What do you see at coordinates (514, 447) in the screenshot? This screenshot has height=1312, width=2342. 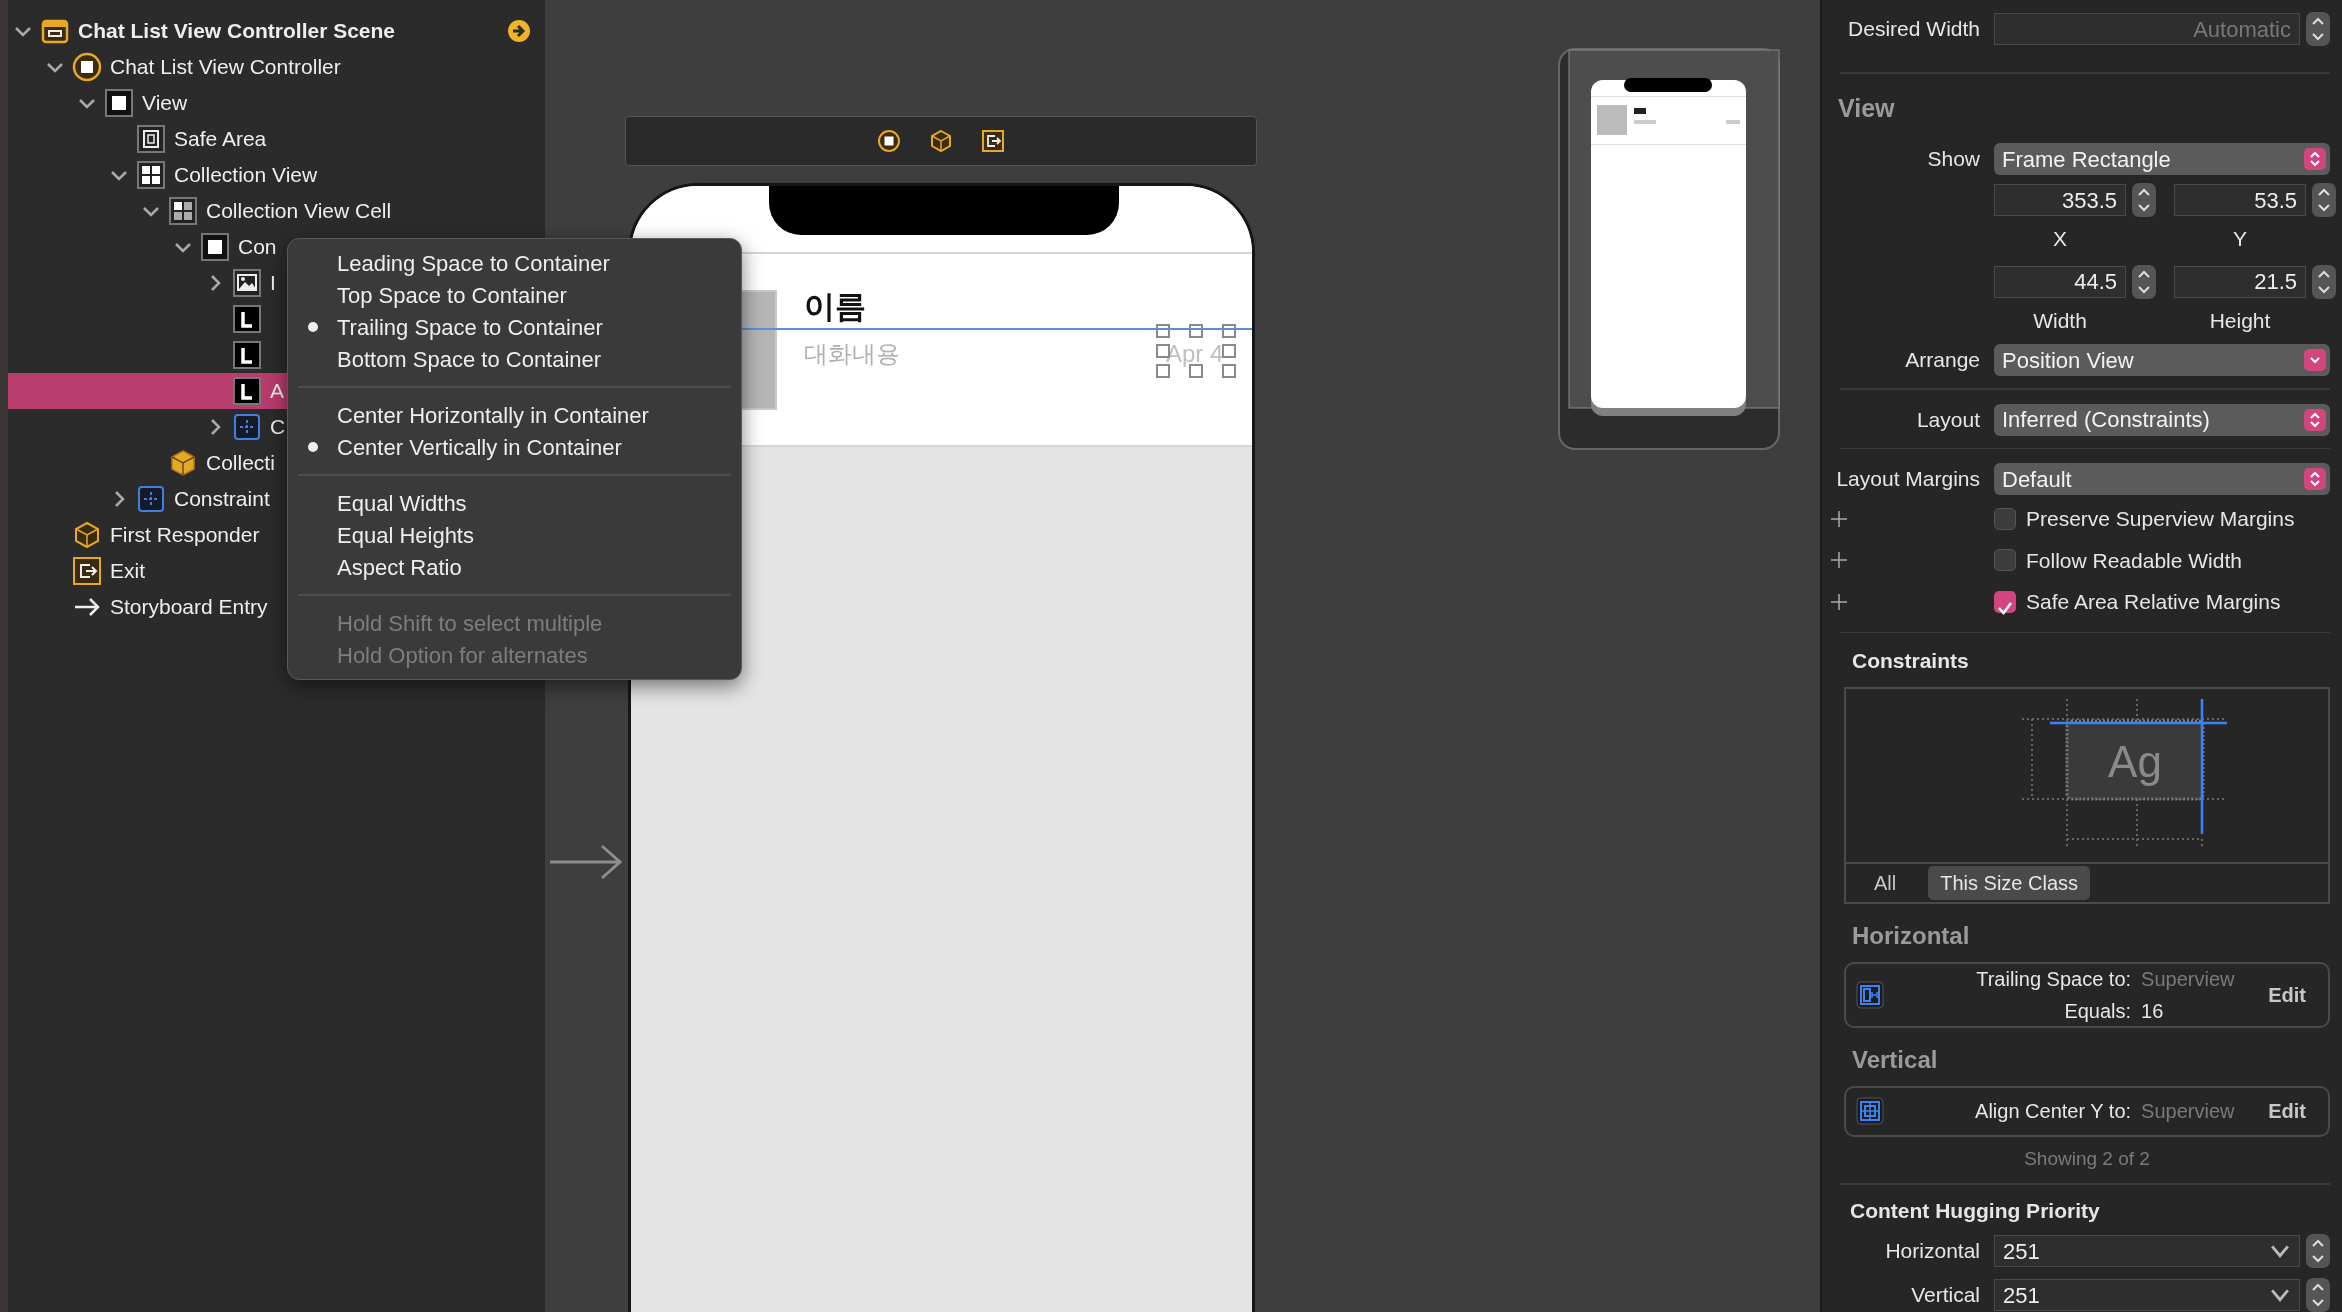 I see `menu-item: Center Vertically in Container` at bounding box center [514, 447].